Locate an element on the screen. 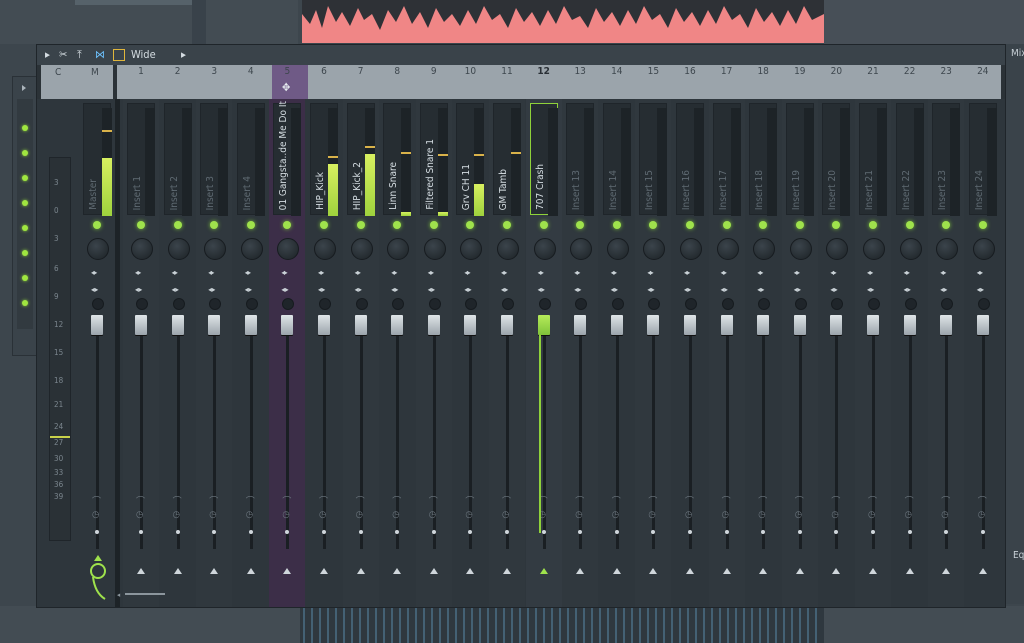 The width and height of the screenshot is (1024, 643). mixer-track-24: 24 Insert 24 ◂▸ ◂▸ ⌒ ◷ is located at coordinates (983, 336).